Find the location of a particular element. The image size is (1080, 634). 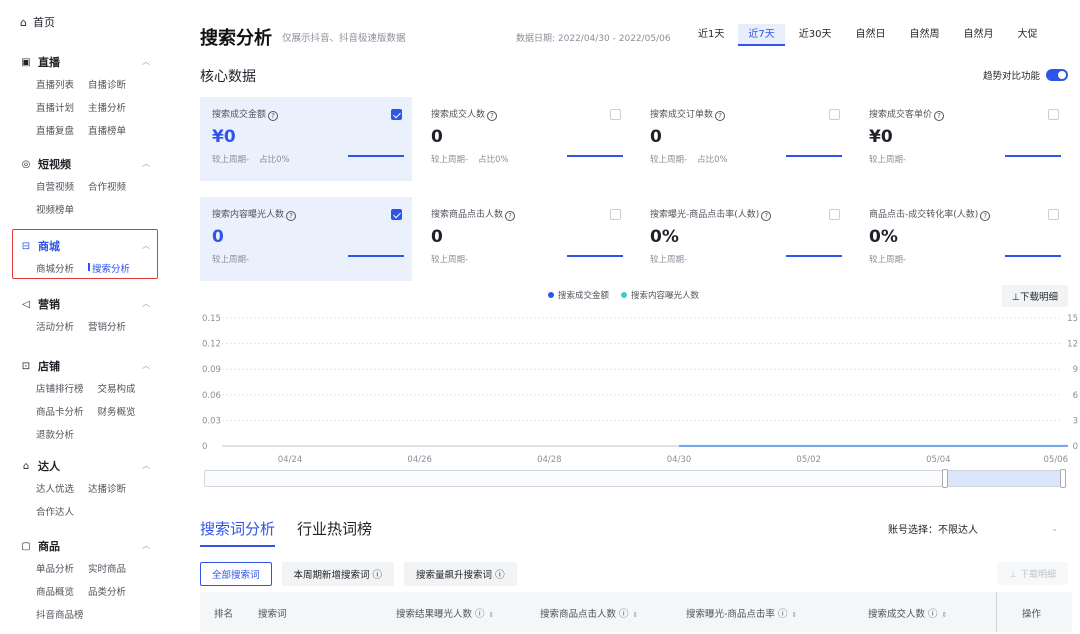

sidebar-group-header: ▢ 商品 ︿ is located at coordinates (84, 546).